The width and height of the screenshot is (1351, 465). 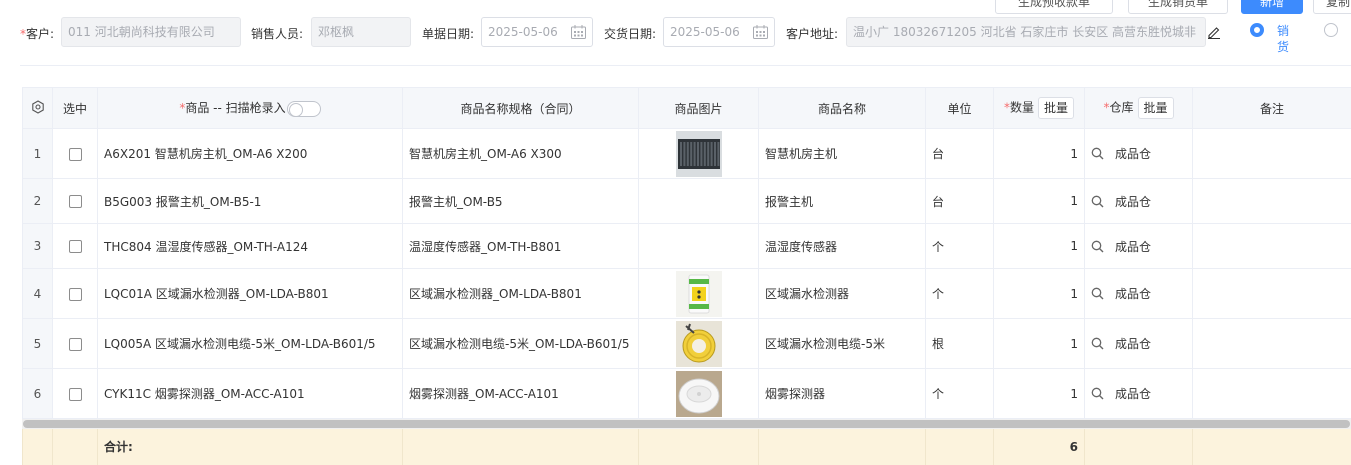 What do you see at coordinates (250, 153) in the screenshot?
I see `product-cell: A6X201 智慧机房主机_OM-A6 X200` at bounding box center [250, 153].